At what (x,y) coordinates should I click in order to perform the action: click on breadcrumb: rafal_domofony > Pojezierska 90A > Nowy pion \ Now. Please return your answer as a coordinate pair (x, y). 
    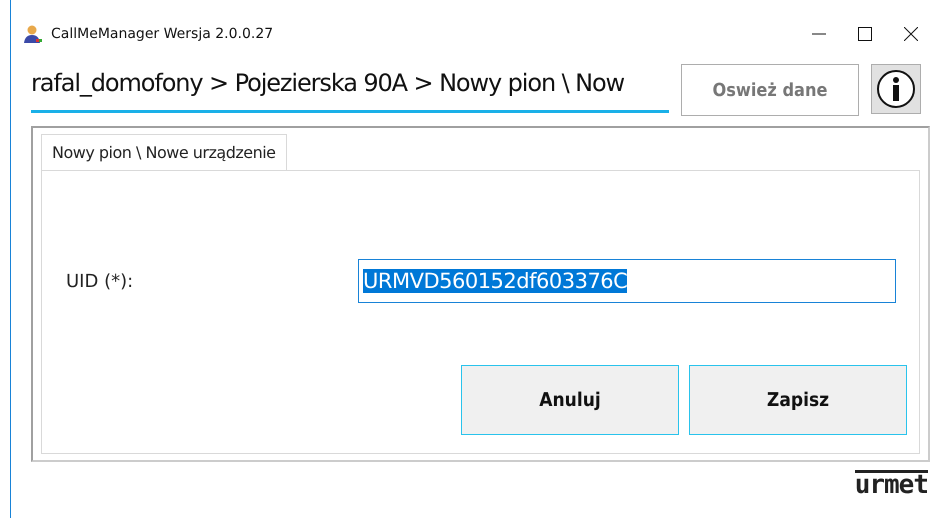
    Looking at the image, I should click on (350, 88).